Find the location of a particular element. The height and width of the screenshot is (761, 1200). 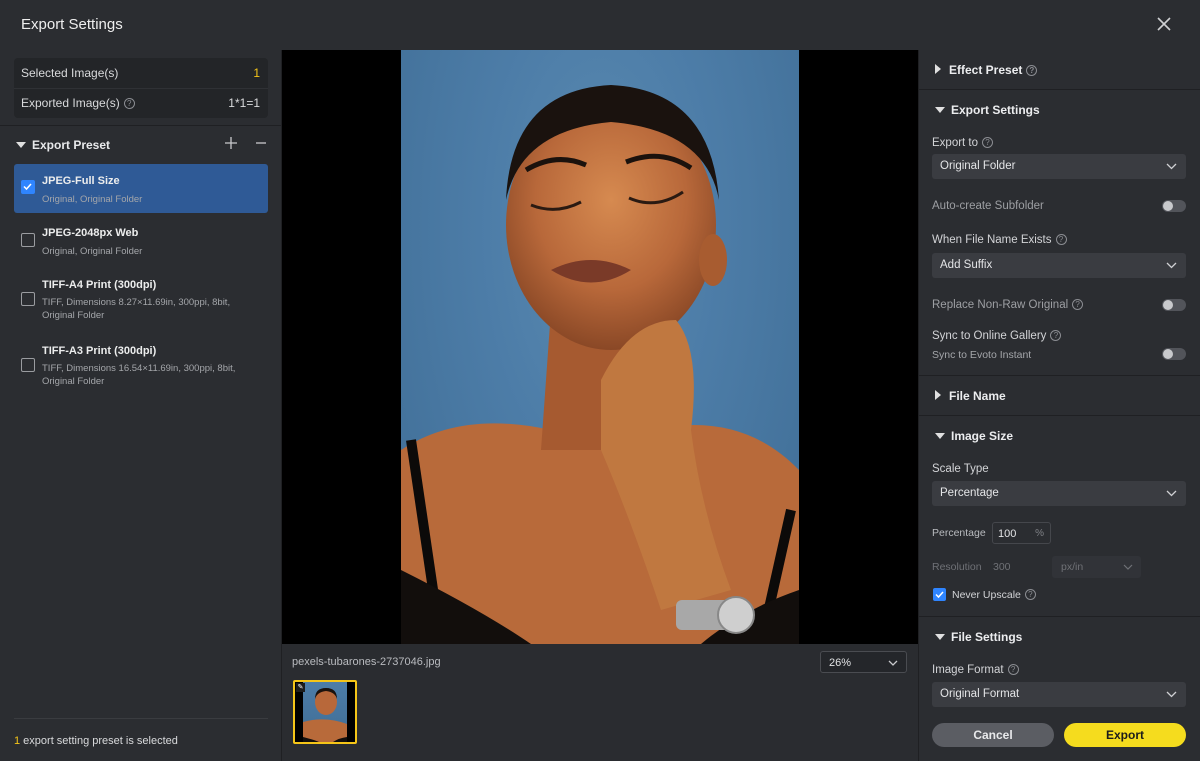

auto-subfolder-toggle is located at coordinates (1174, 206).